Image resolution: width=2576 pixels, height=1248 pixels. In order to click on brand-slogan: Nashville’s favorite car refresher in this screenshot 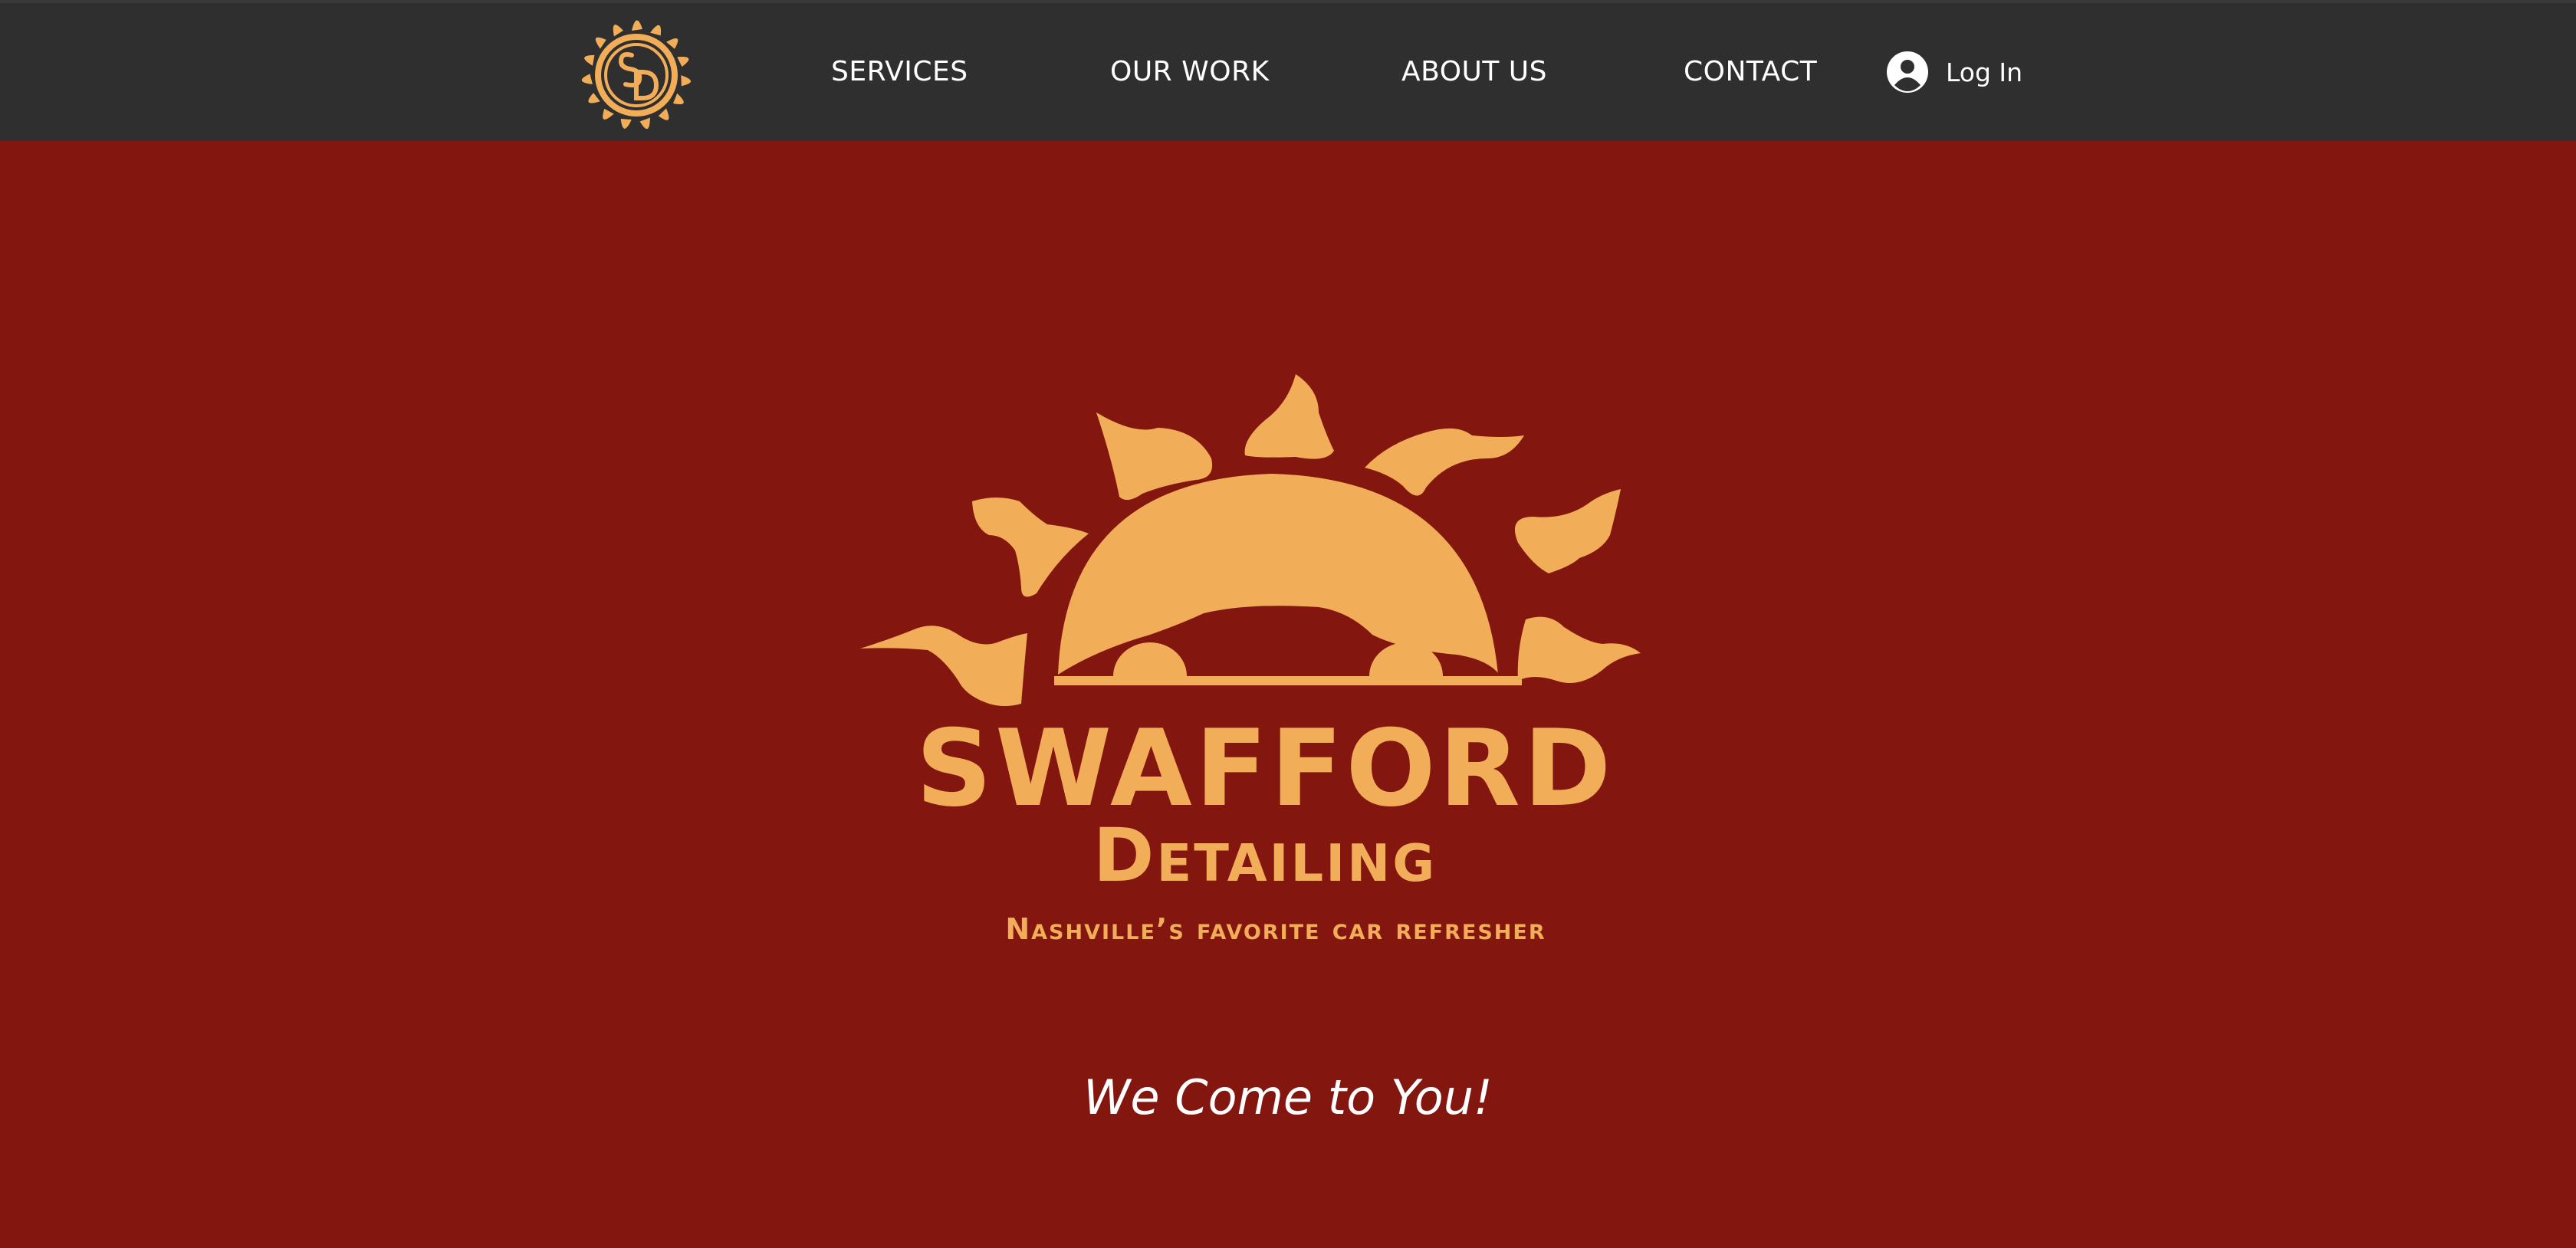, I will do `click(1275, 929)`.